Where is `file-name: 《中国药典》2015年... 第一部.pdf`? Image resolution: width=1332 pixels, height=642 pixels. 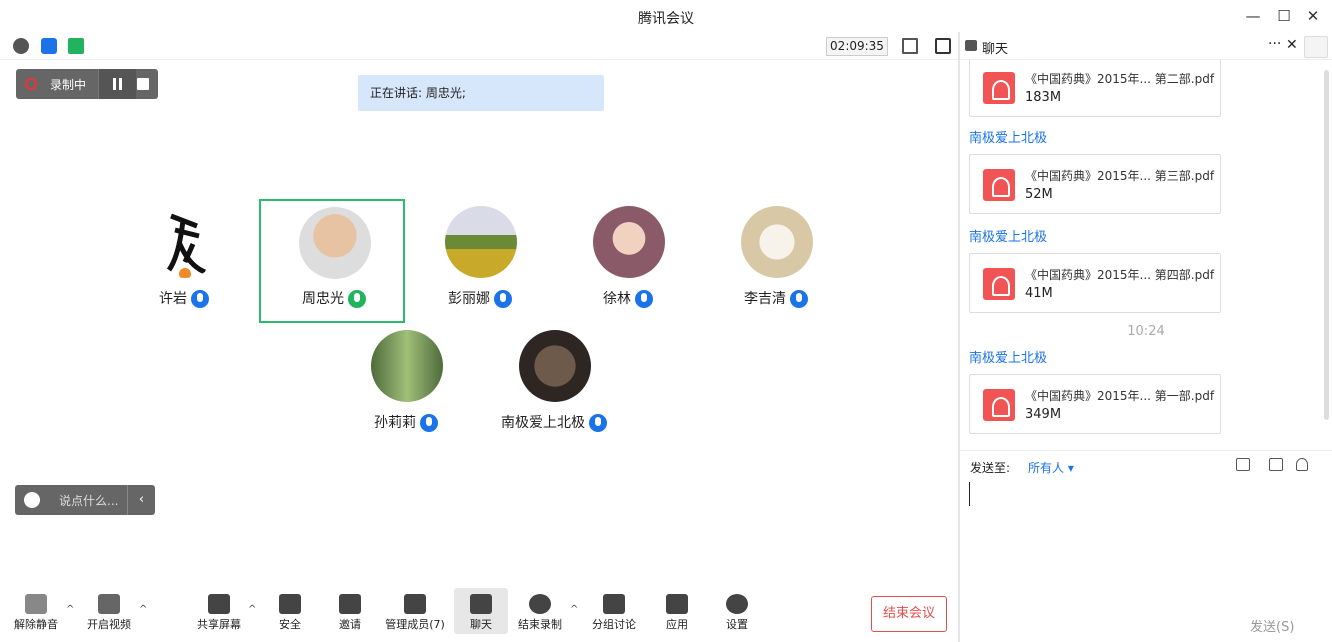 file-name: 《中国药典》2015年... 第一部.pdf is located at coordinates (1120, 396).